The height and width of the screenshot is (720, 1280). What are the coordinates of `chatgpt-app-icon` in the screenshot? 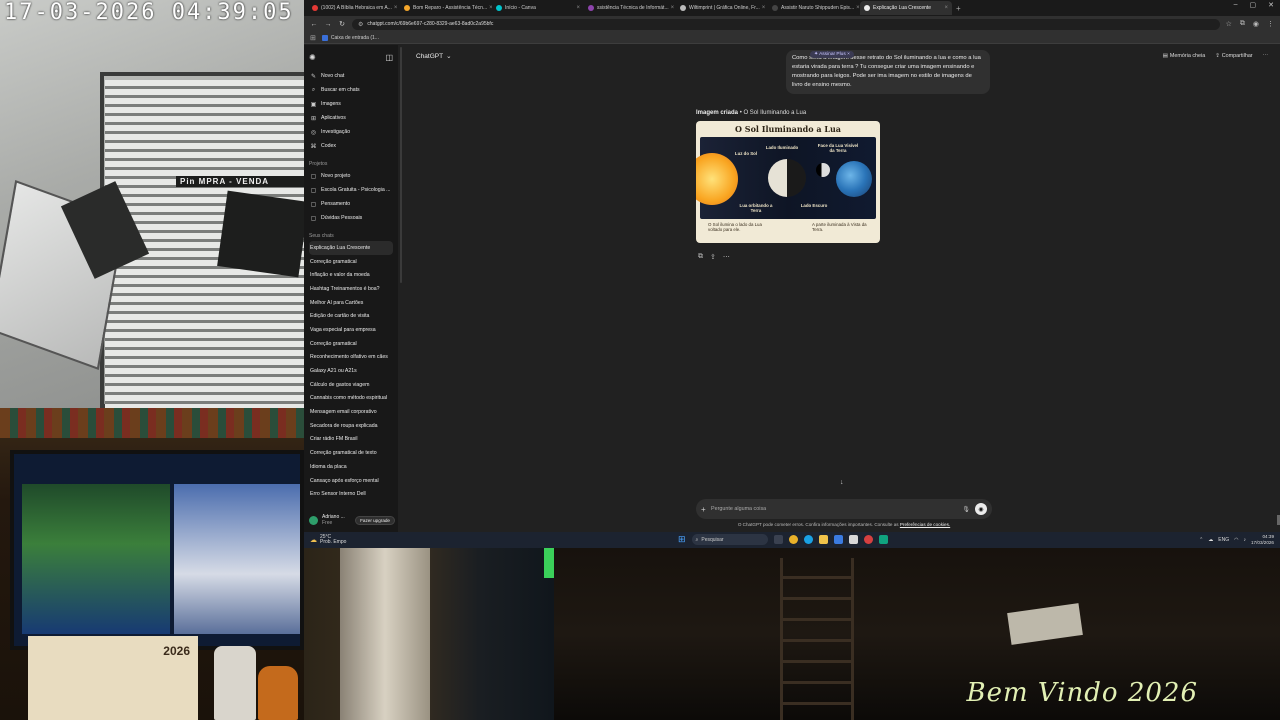 It's located at (883, 539).